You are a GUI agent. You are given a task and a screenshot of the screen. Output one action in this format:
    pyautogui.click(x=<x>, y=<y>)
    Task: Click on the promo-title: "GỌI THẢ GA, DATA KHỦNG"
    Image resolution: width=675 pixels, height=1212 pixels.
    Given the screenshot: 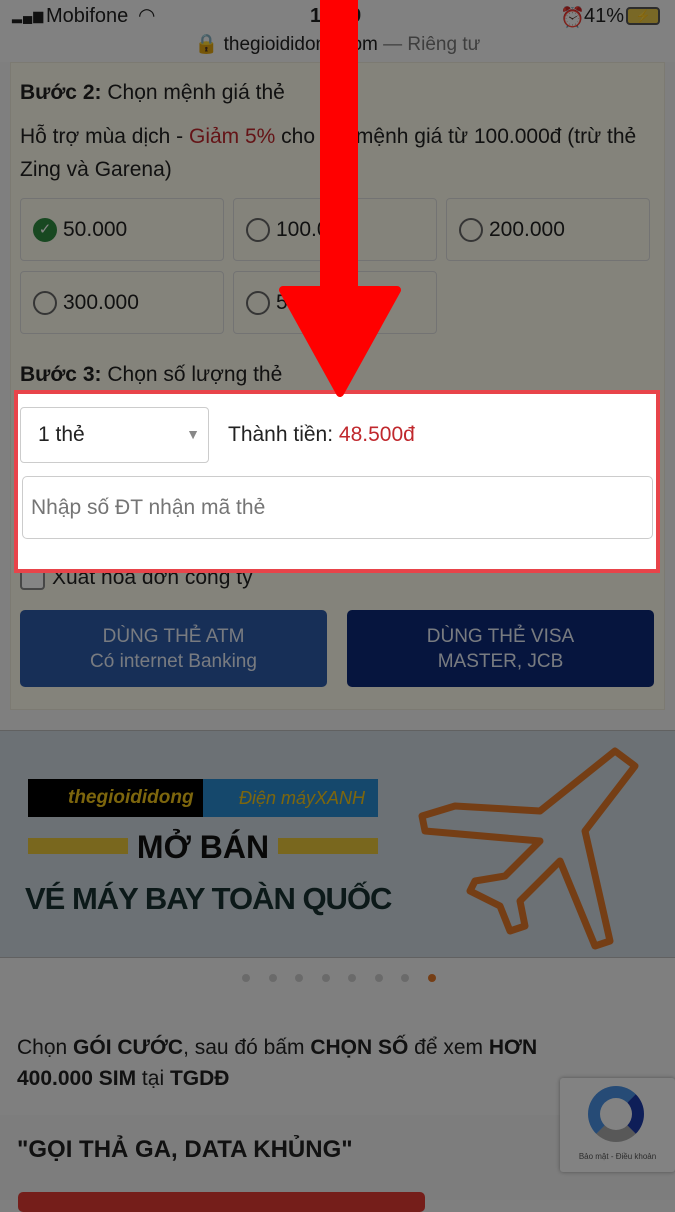 What is the action you would take?
    pyautogui.click(x=185, y=1149)
    